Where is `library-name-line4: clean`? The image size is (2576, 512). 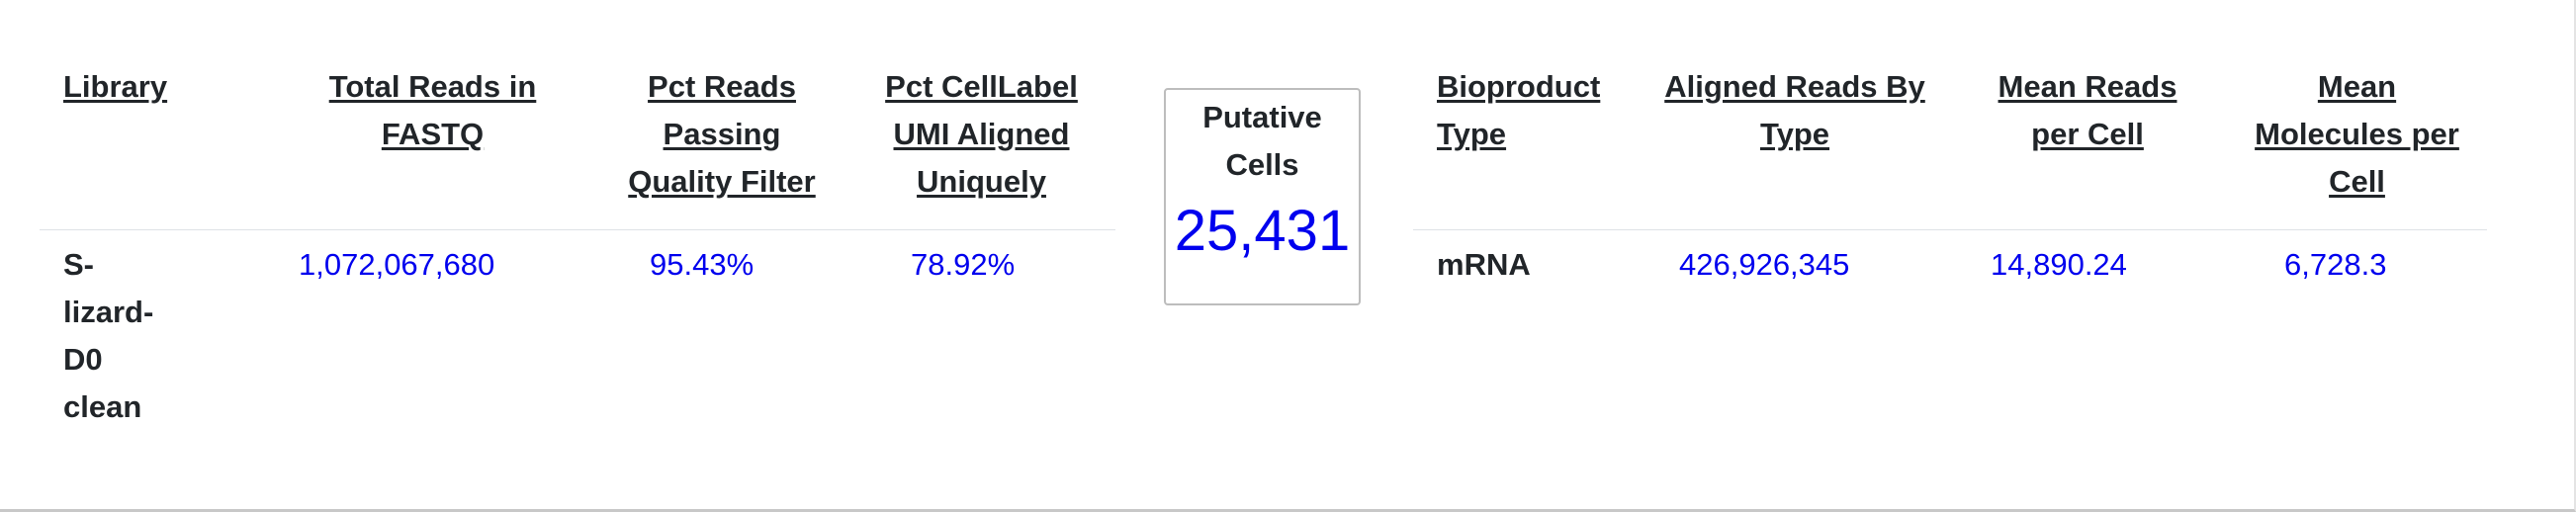
library-name-line4: clean is located at coordinates (102, 406).